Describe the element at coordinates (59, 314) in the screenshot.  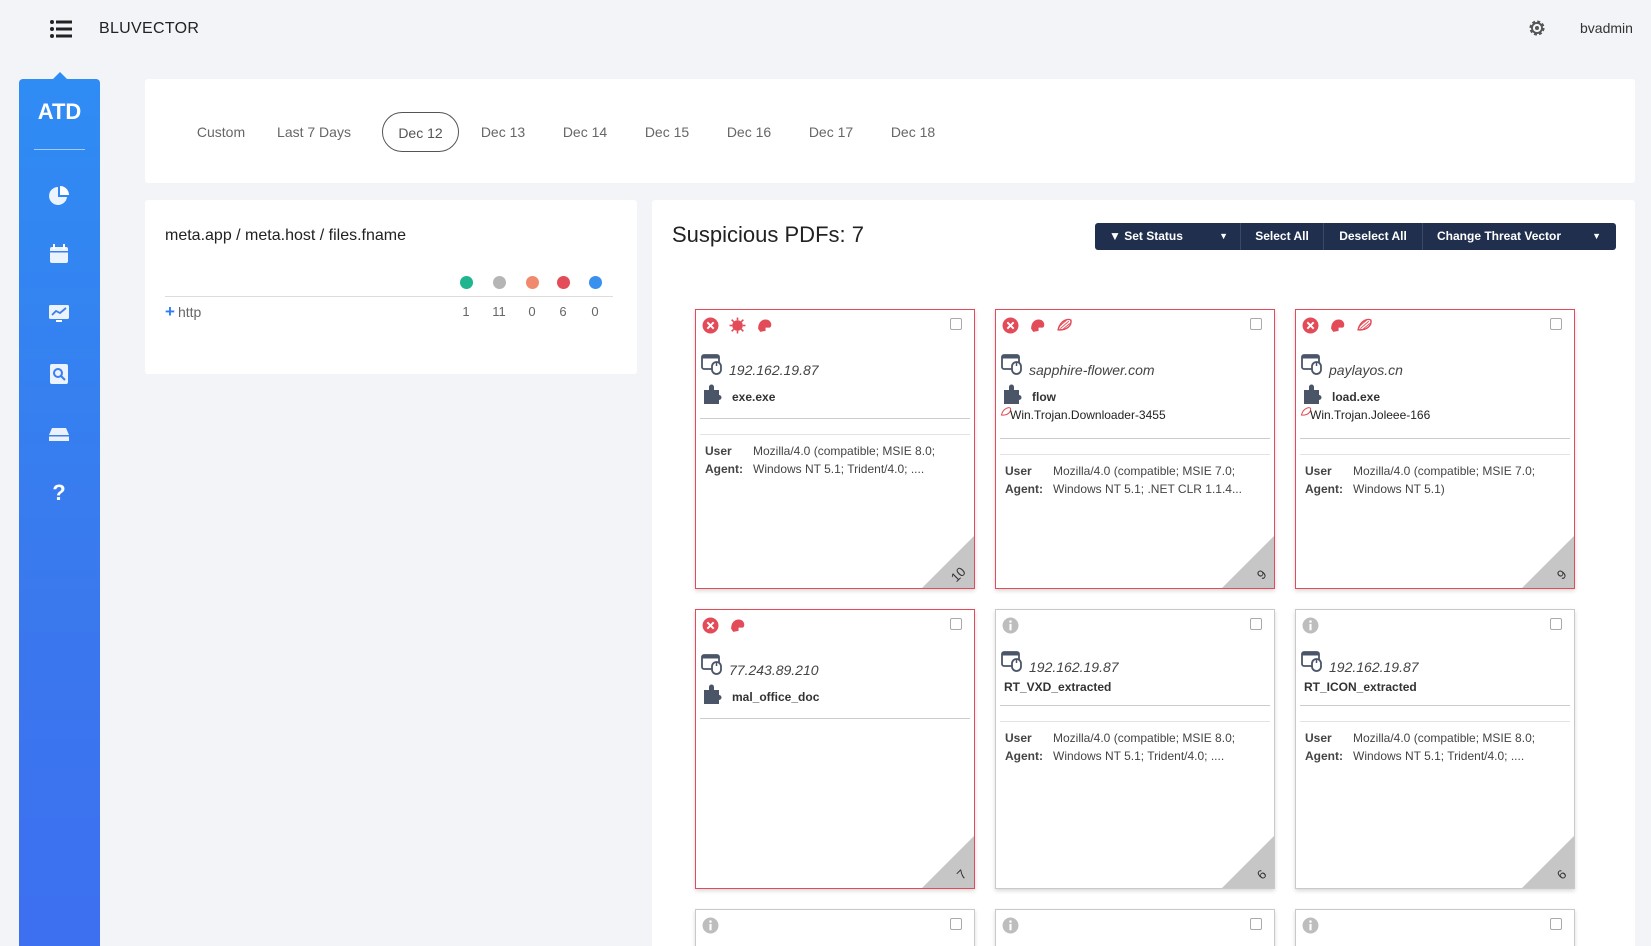
I see `monitor-chart-icon` at that location.